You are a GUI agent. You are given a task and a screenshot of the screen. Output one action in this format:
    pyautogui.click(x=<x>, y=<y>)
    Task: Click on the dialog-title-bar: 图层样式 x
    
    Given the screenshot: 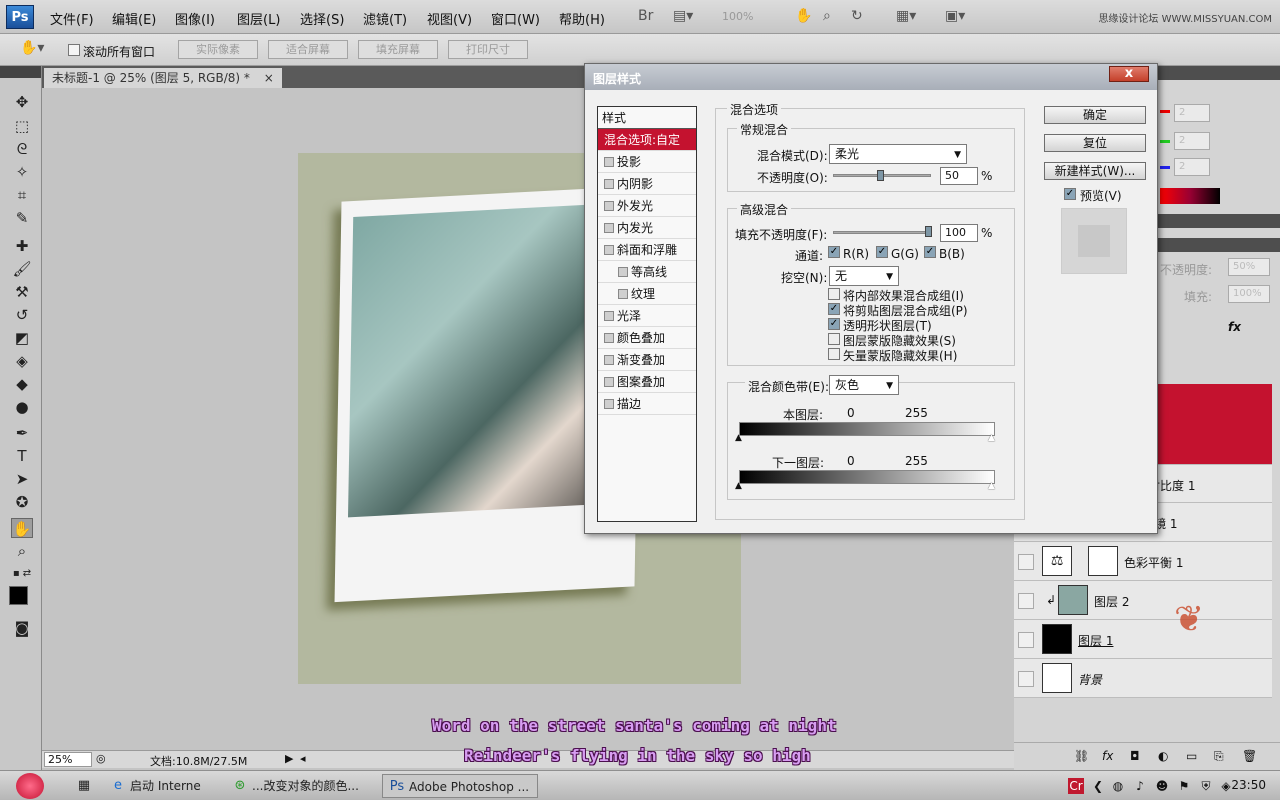 What is the action you would take?
    pyautogui.click(x=871, y=77)
    